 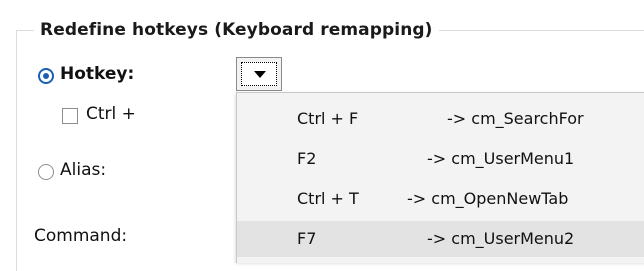 What do you see at coordinates (488, 198) in the screenshot?
I see `list-item-command: -> cm_OpenNewTab` at bounding box center [488, 198].